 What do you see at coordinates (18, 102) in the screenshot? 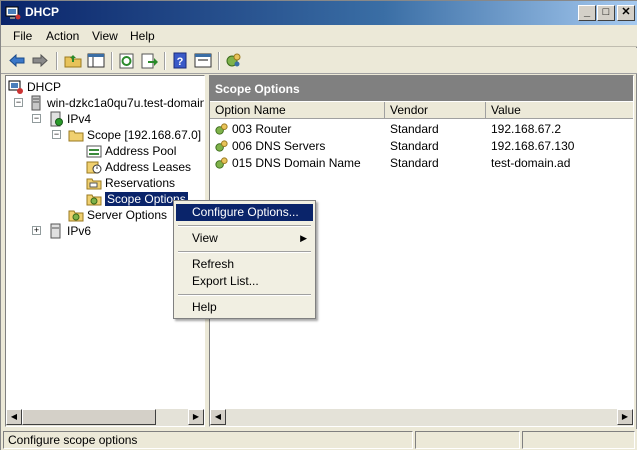
I see `collapse-server-toggle: −` at bounding box center [18, 102].